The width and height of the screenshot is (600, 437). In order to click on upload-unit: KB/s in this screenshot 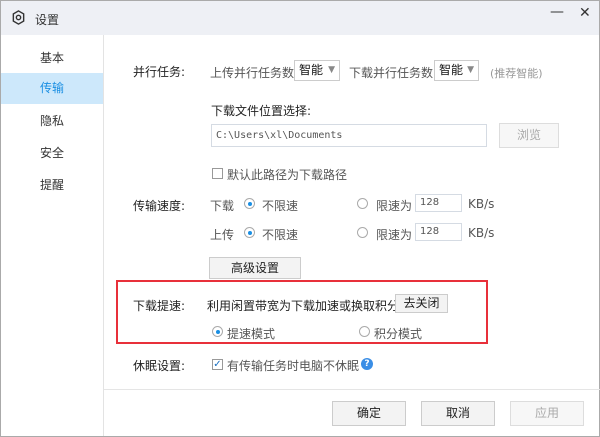, I will do `click(481, 233)`.